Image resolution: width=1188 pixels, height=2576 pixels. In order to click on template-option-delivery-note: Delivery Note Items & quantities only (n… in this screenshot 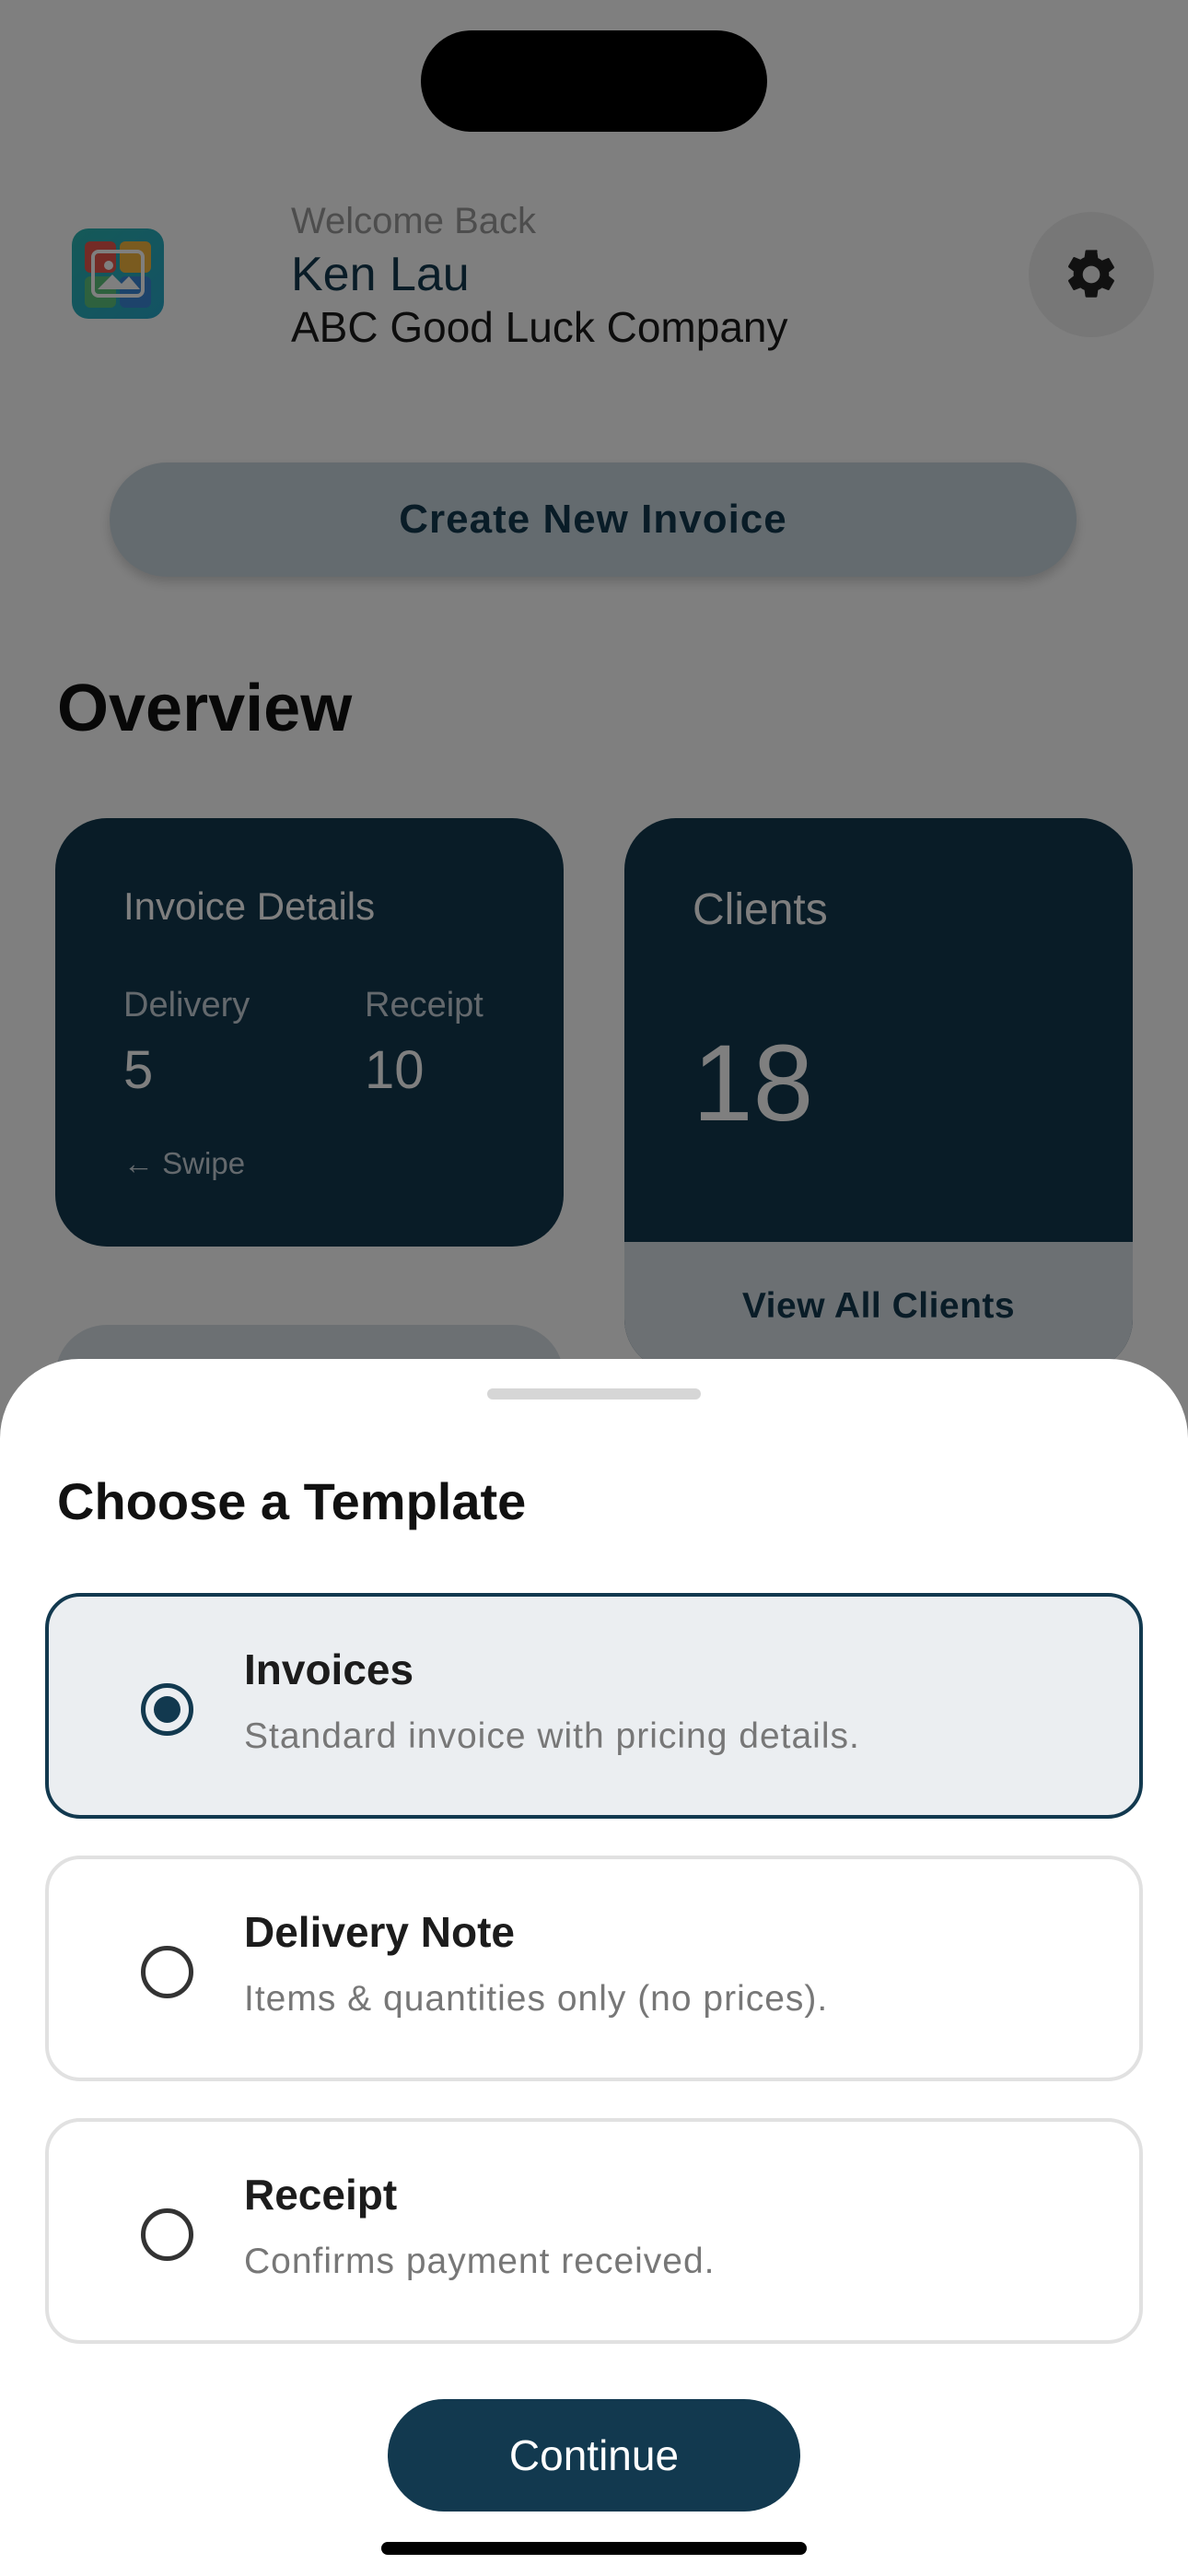, I will do `click(594, 1968)`.